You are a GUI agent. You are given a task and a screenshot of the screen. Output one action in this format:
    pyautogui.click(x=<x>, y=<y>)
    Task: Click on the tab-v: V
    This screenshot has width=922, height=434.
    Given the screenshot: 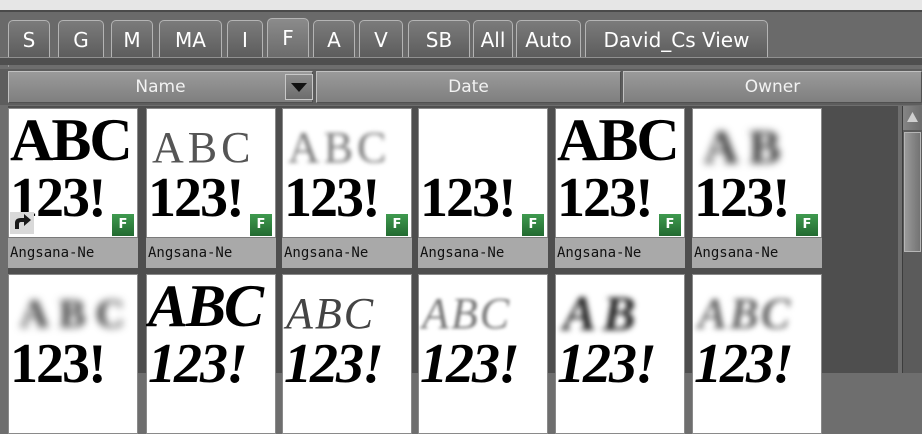 What is the action you would take?
    pyautogui.click(x=381, y=39)
    